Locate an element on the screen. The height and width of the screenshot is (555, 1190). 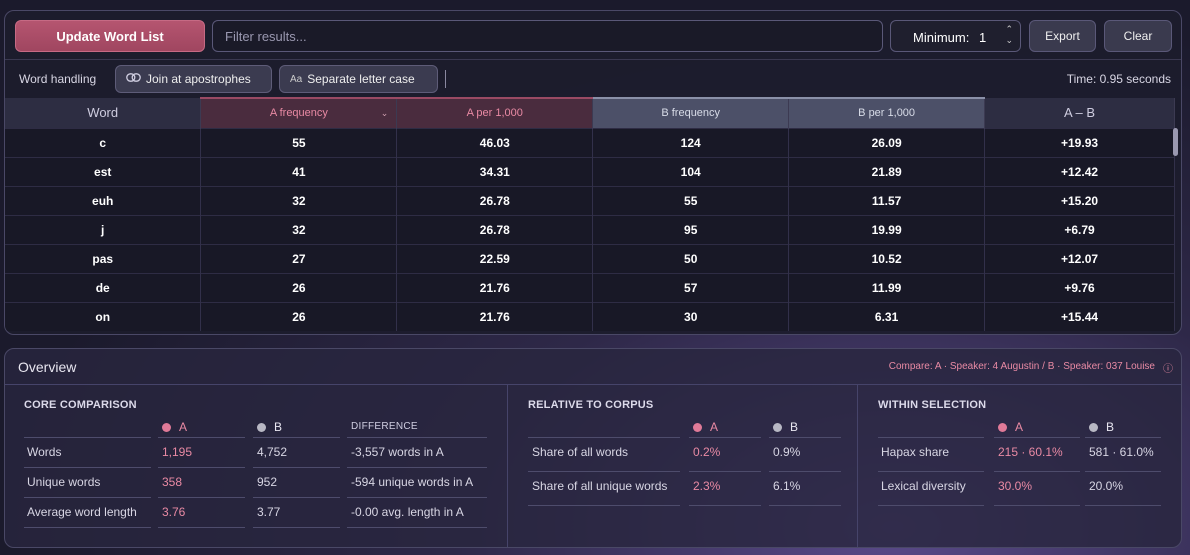
table-cell: +9.76 is located at coordinates (1079, 287).